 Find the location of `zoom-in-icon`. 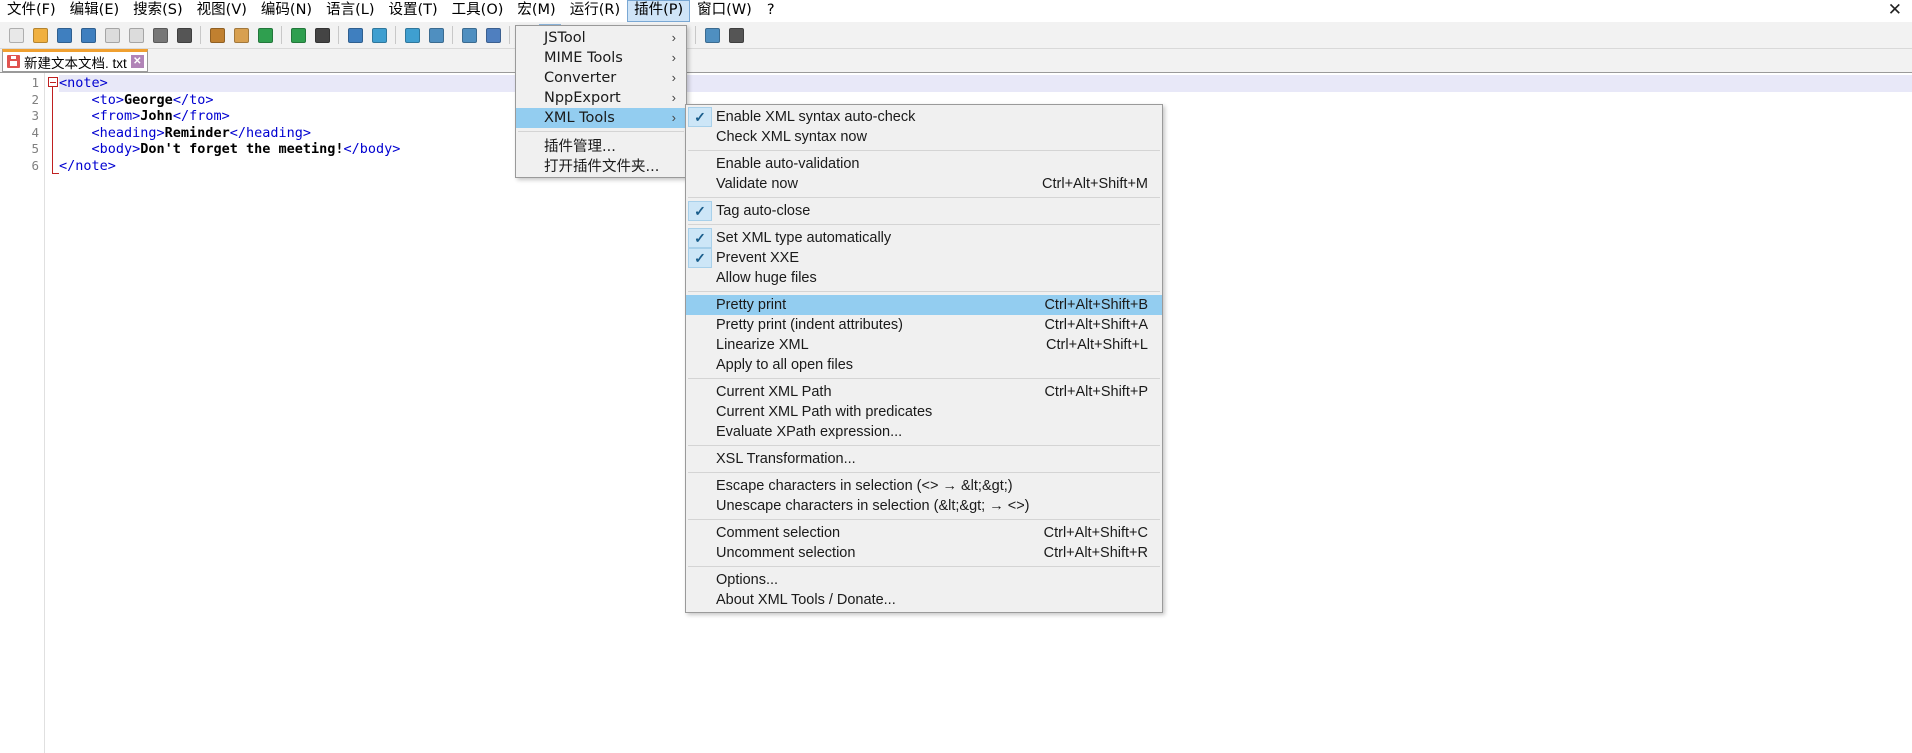

zoom-in-icon is located at coordinates (379, 35).